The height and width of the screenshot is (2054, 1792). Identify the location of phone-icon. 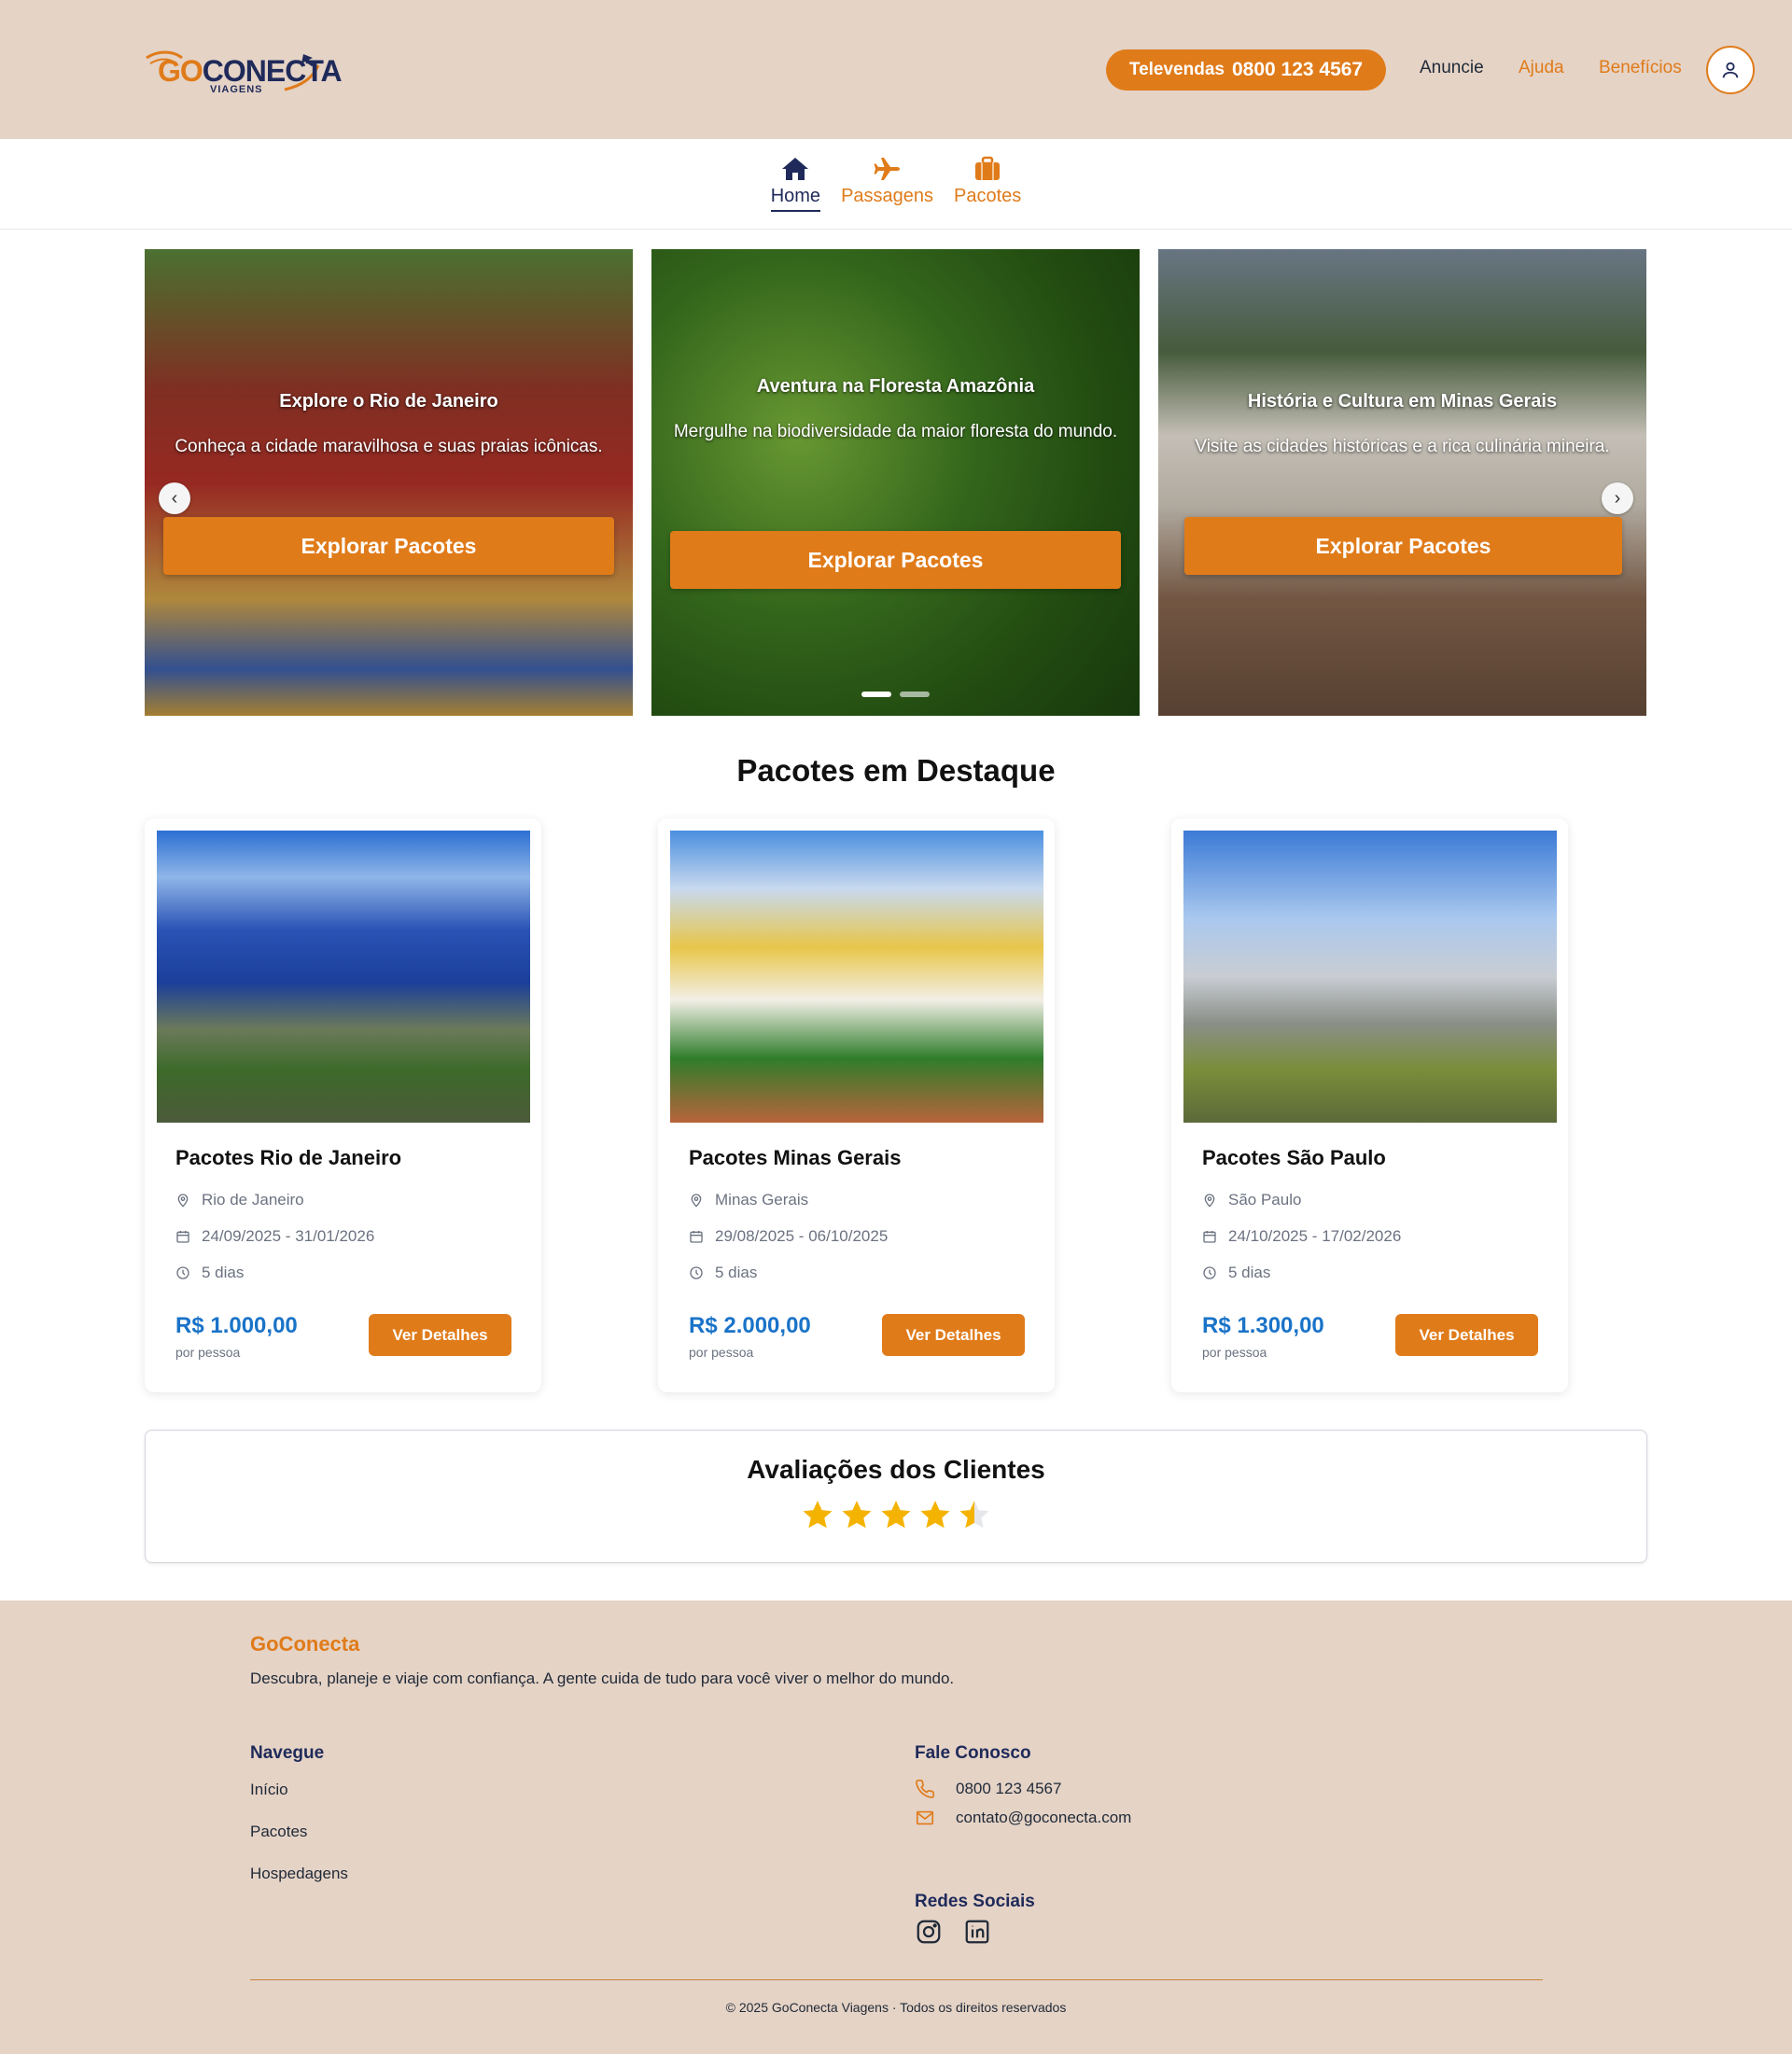
(925, 1789).